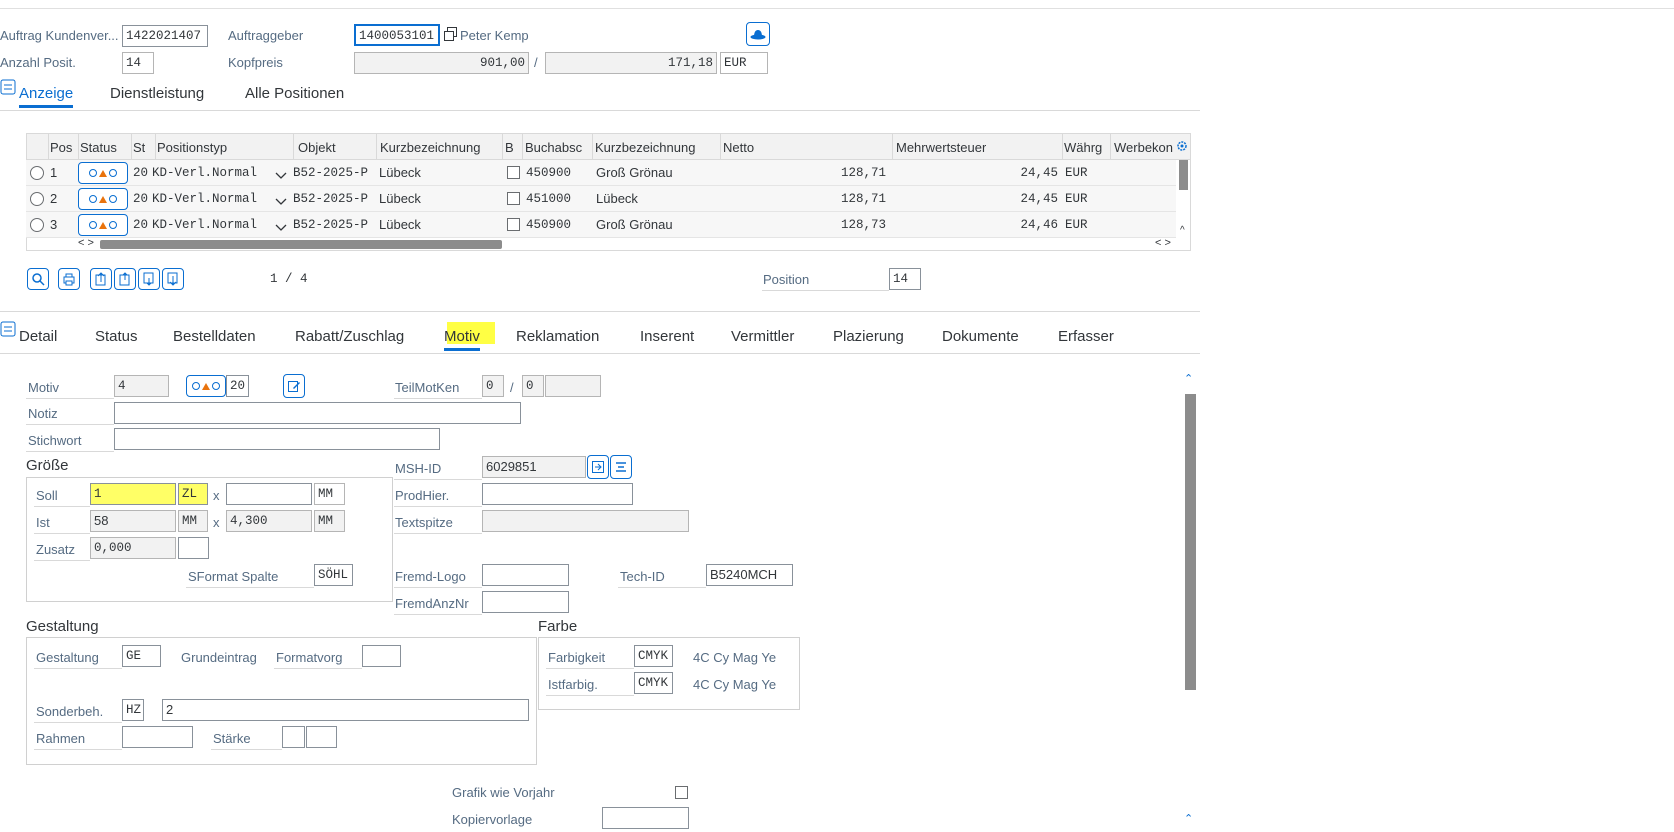  What do you see at coordinates (462, 339) in the screenshot?
I see `tab-motiv: Motiv` at bounding box center [462, 339].